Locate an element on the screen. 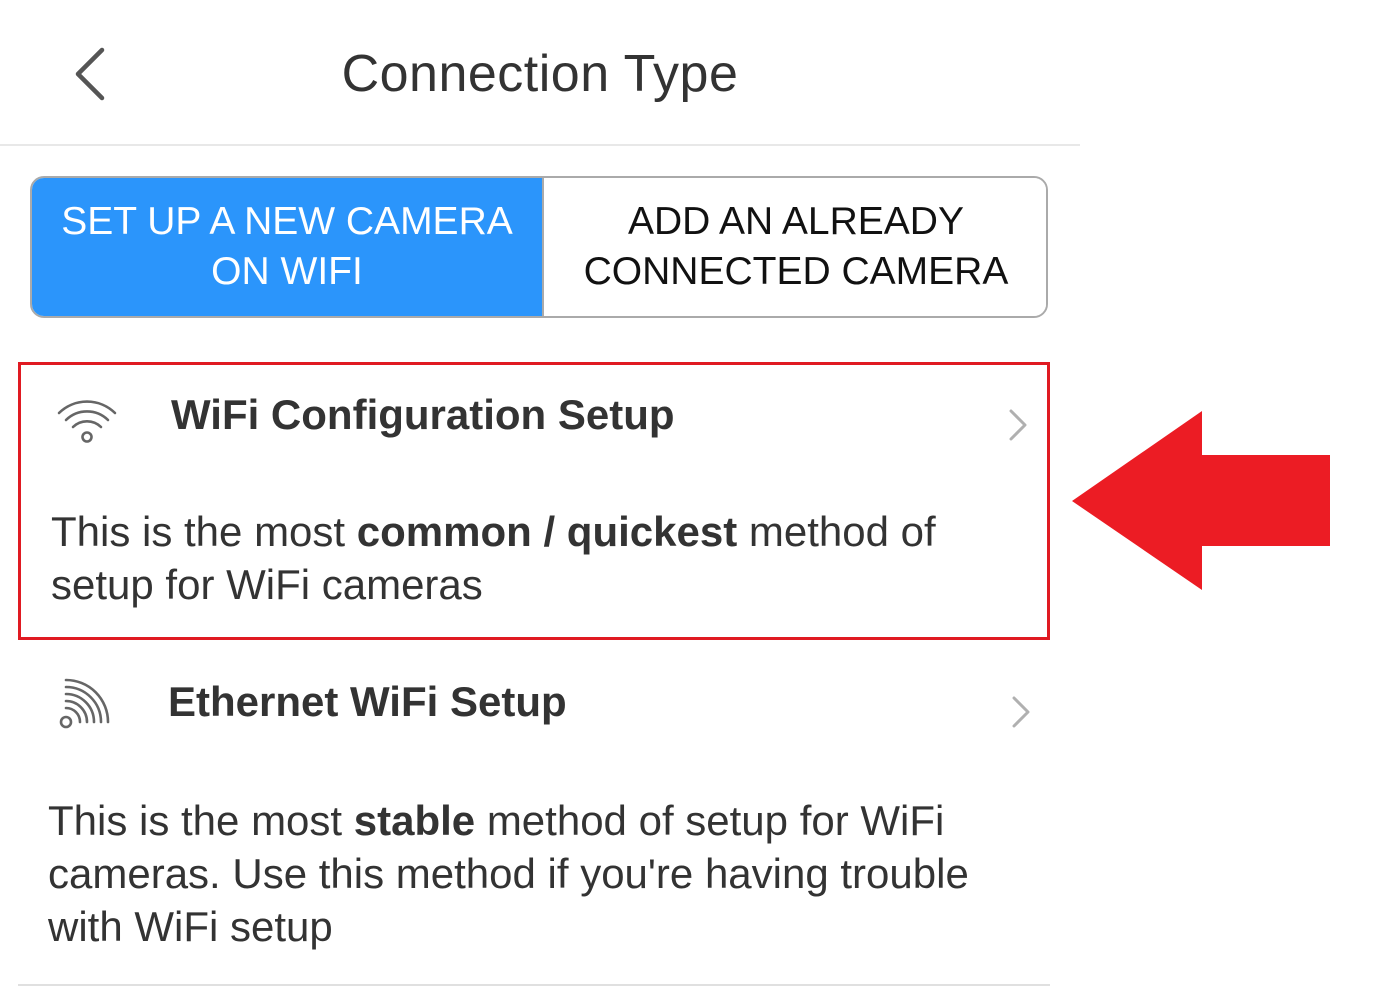 The width and height of the screenshot is (1383, 989). tab-add-connected-camera-label: ADD AN ALREADY CONNECTED CAMERA is located at coordinates (796, 246).